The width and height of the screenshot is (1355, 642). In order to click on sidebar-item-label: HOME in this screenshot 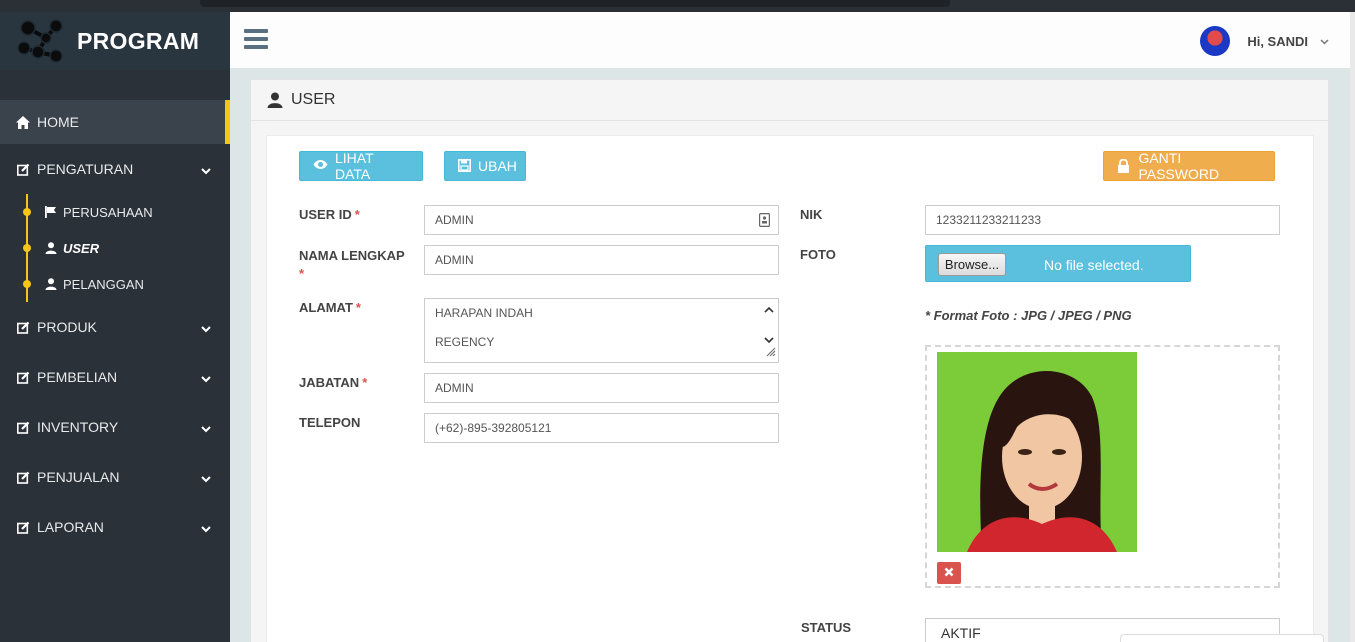, I will do `click(58, 122)`.